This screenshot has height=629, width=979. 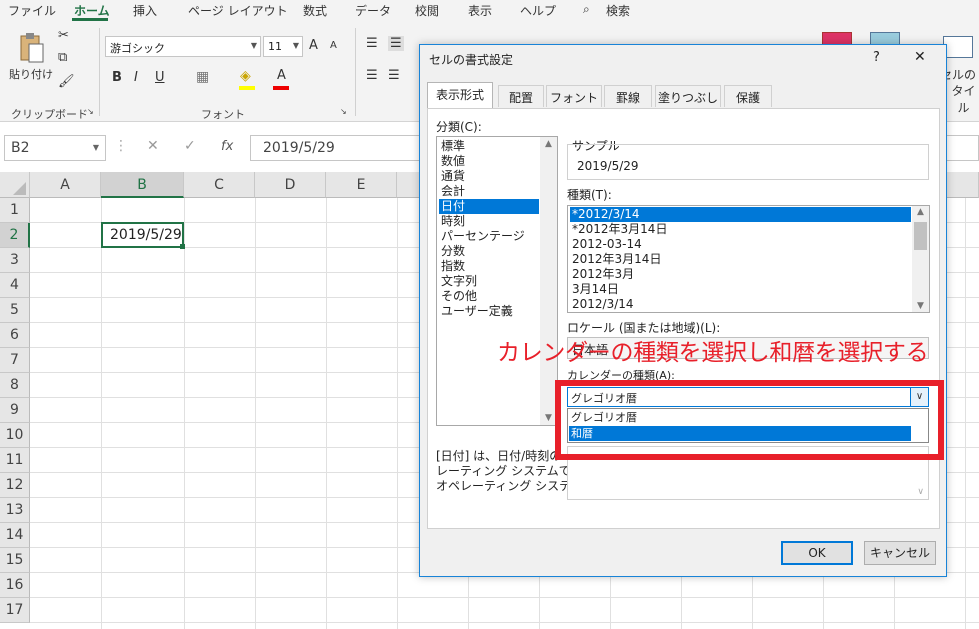 I want to click on category-list: 標準 数値 通貨 会計 日付 時刻 パーセンテージ 分数 指数 文字列 その他 ユーザー定義 ▲ ▼, so click(x=497, y=281).